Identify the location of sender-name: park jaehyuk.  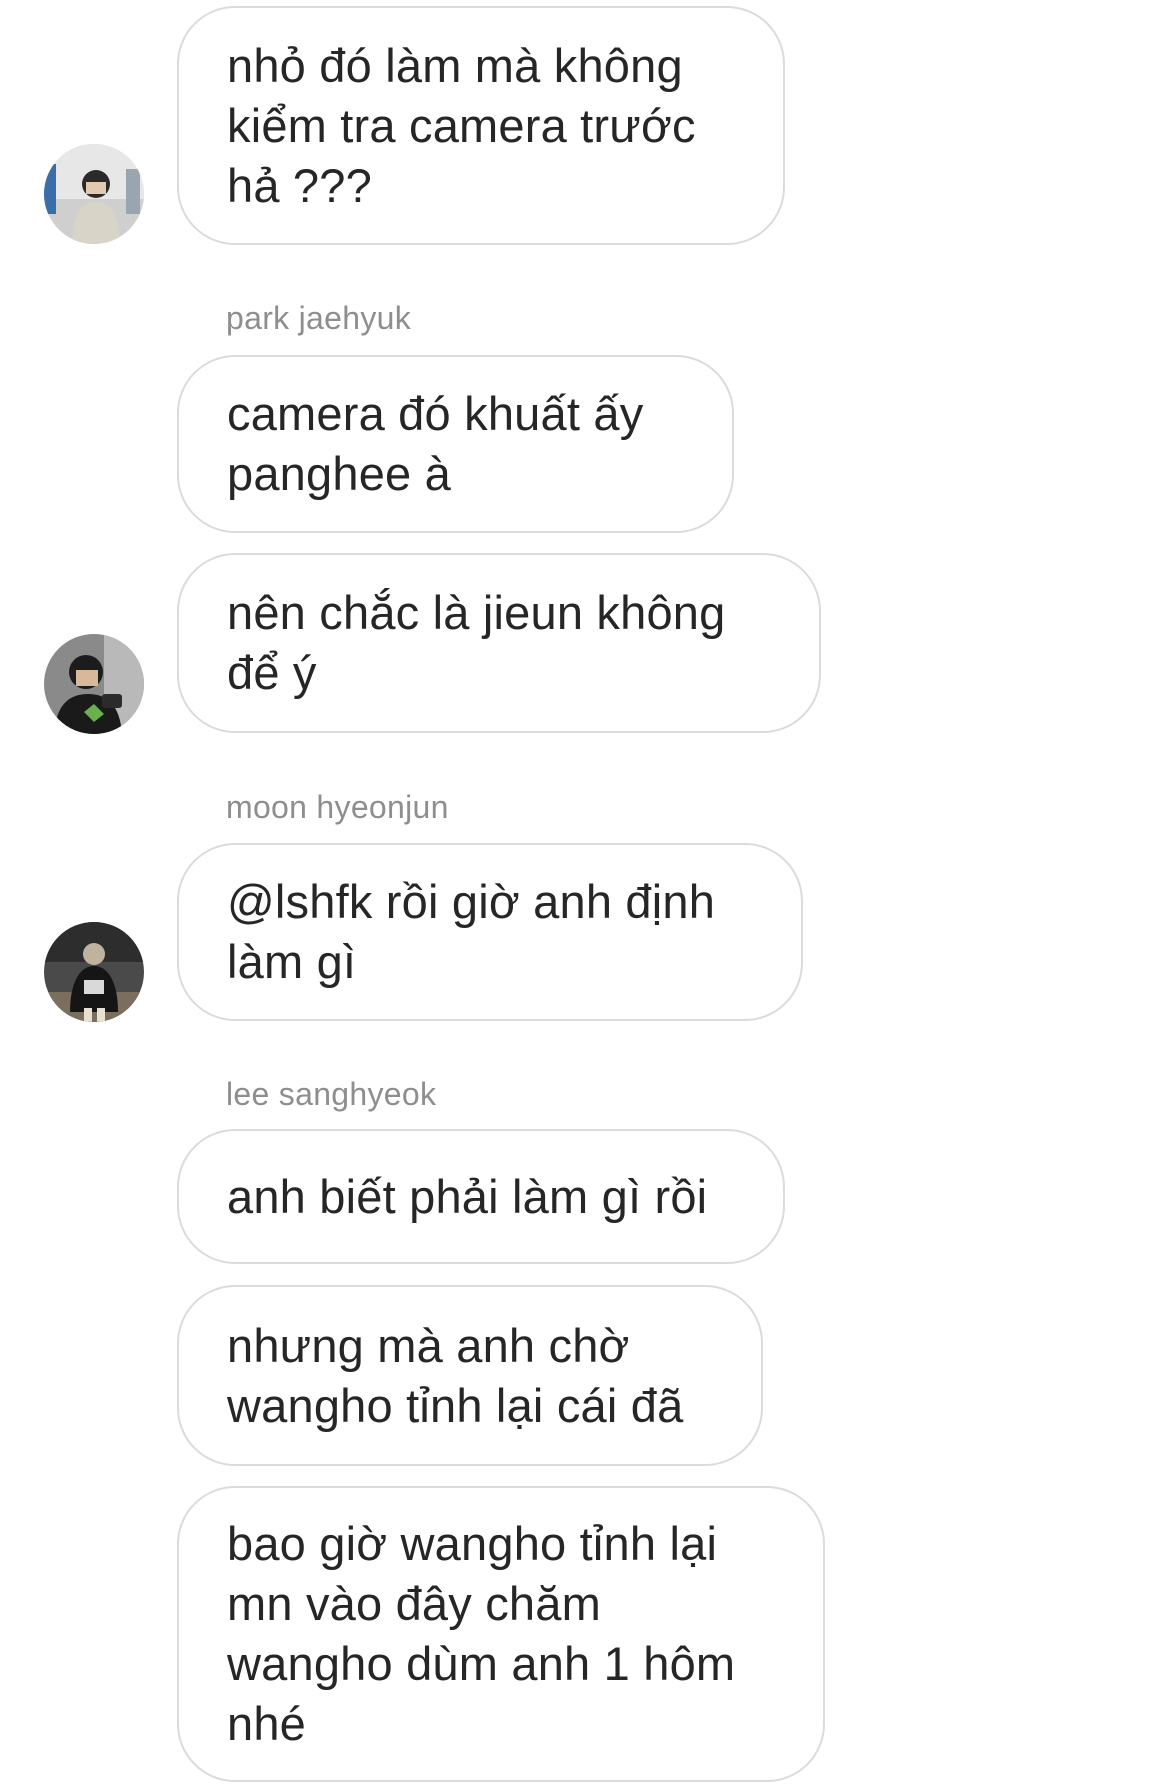
(319, 318).